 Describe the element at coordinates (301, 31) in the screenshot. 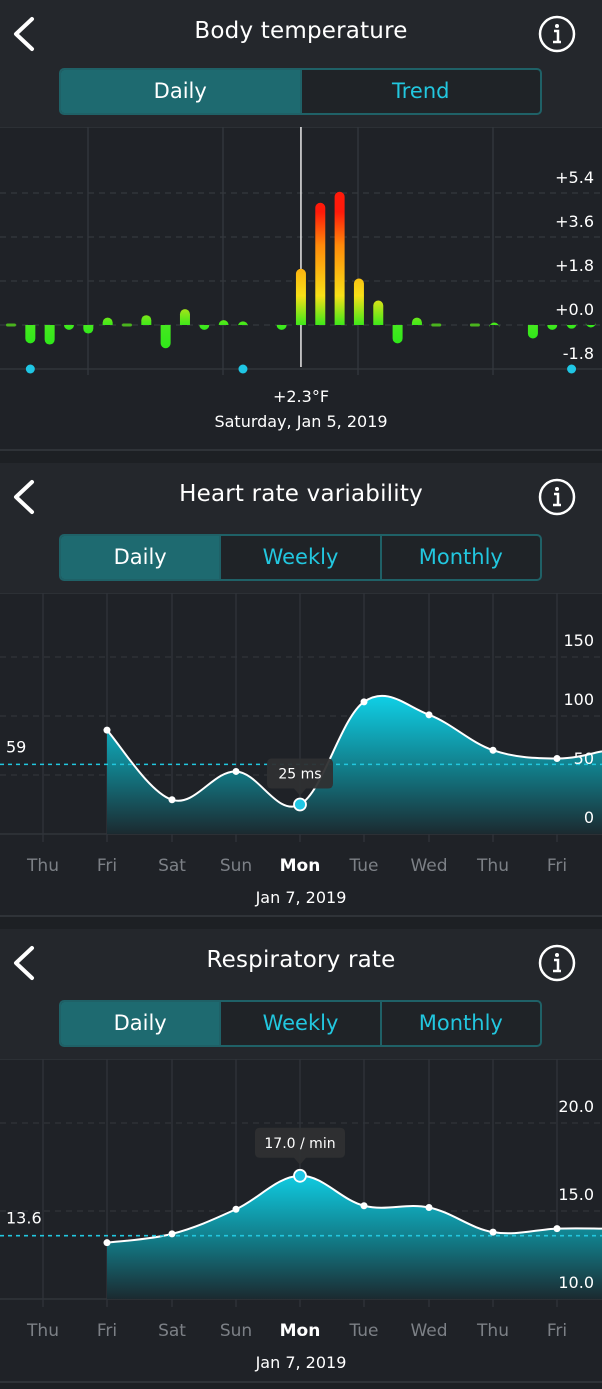

I see `page-title: Body temperature` at that location.